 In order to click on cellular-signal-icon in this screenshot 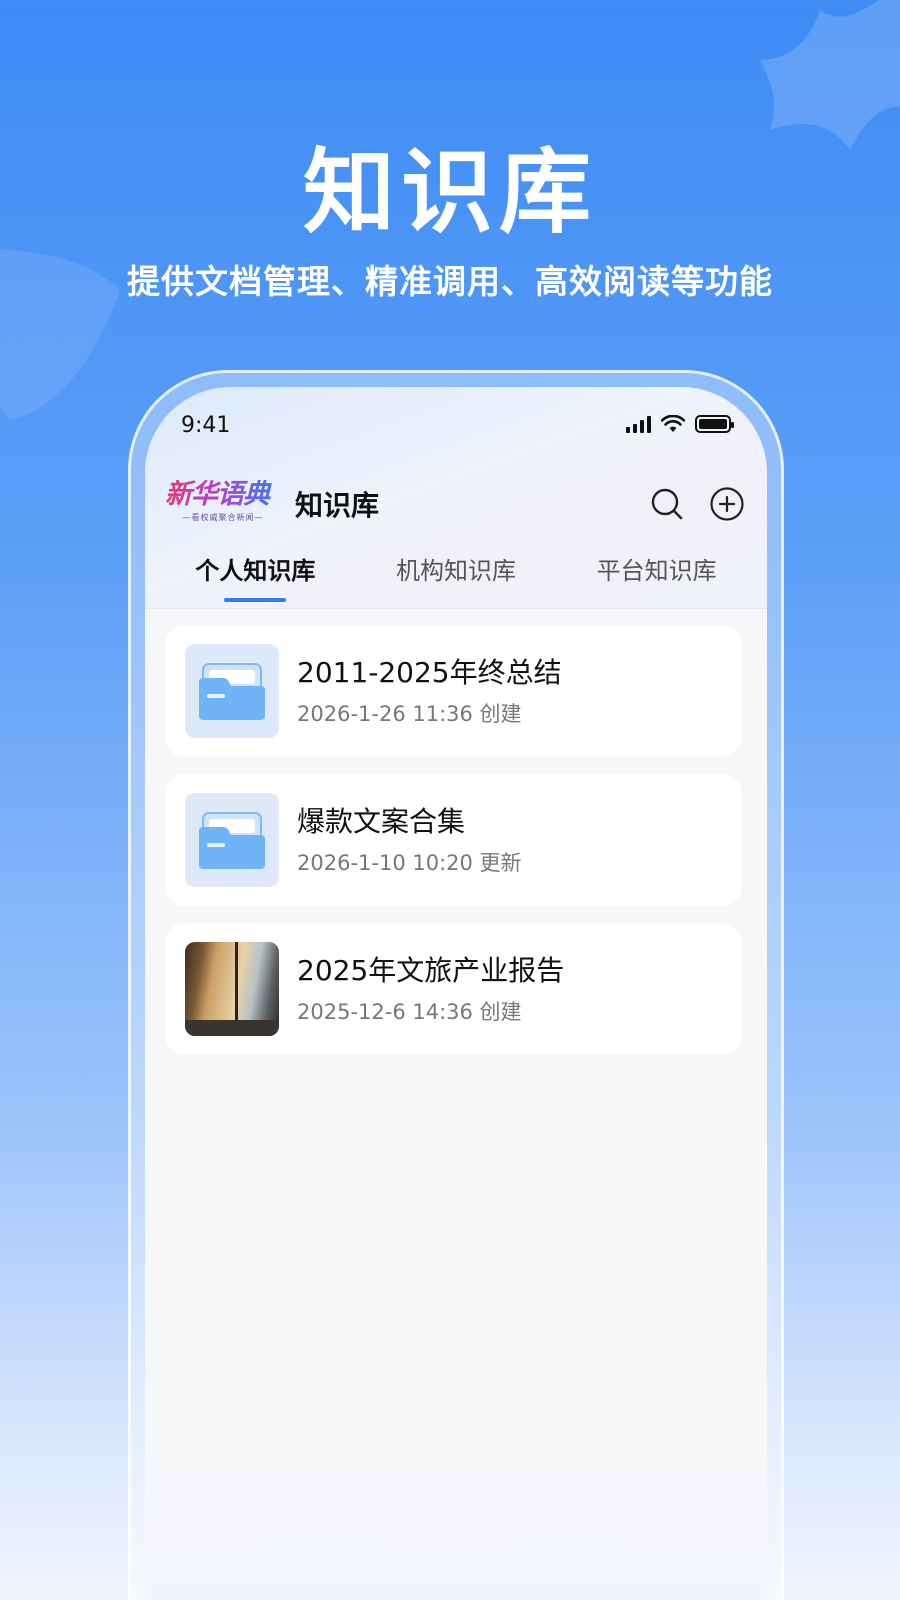, I will do `click(638, 424)`.